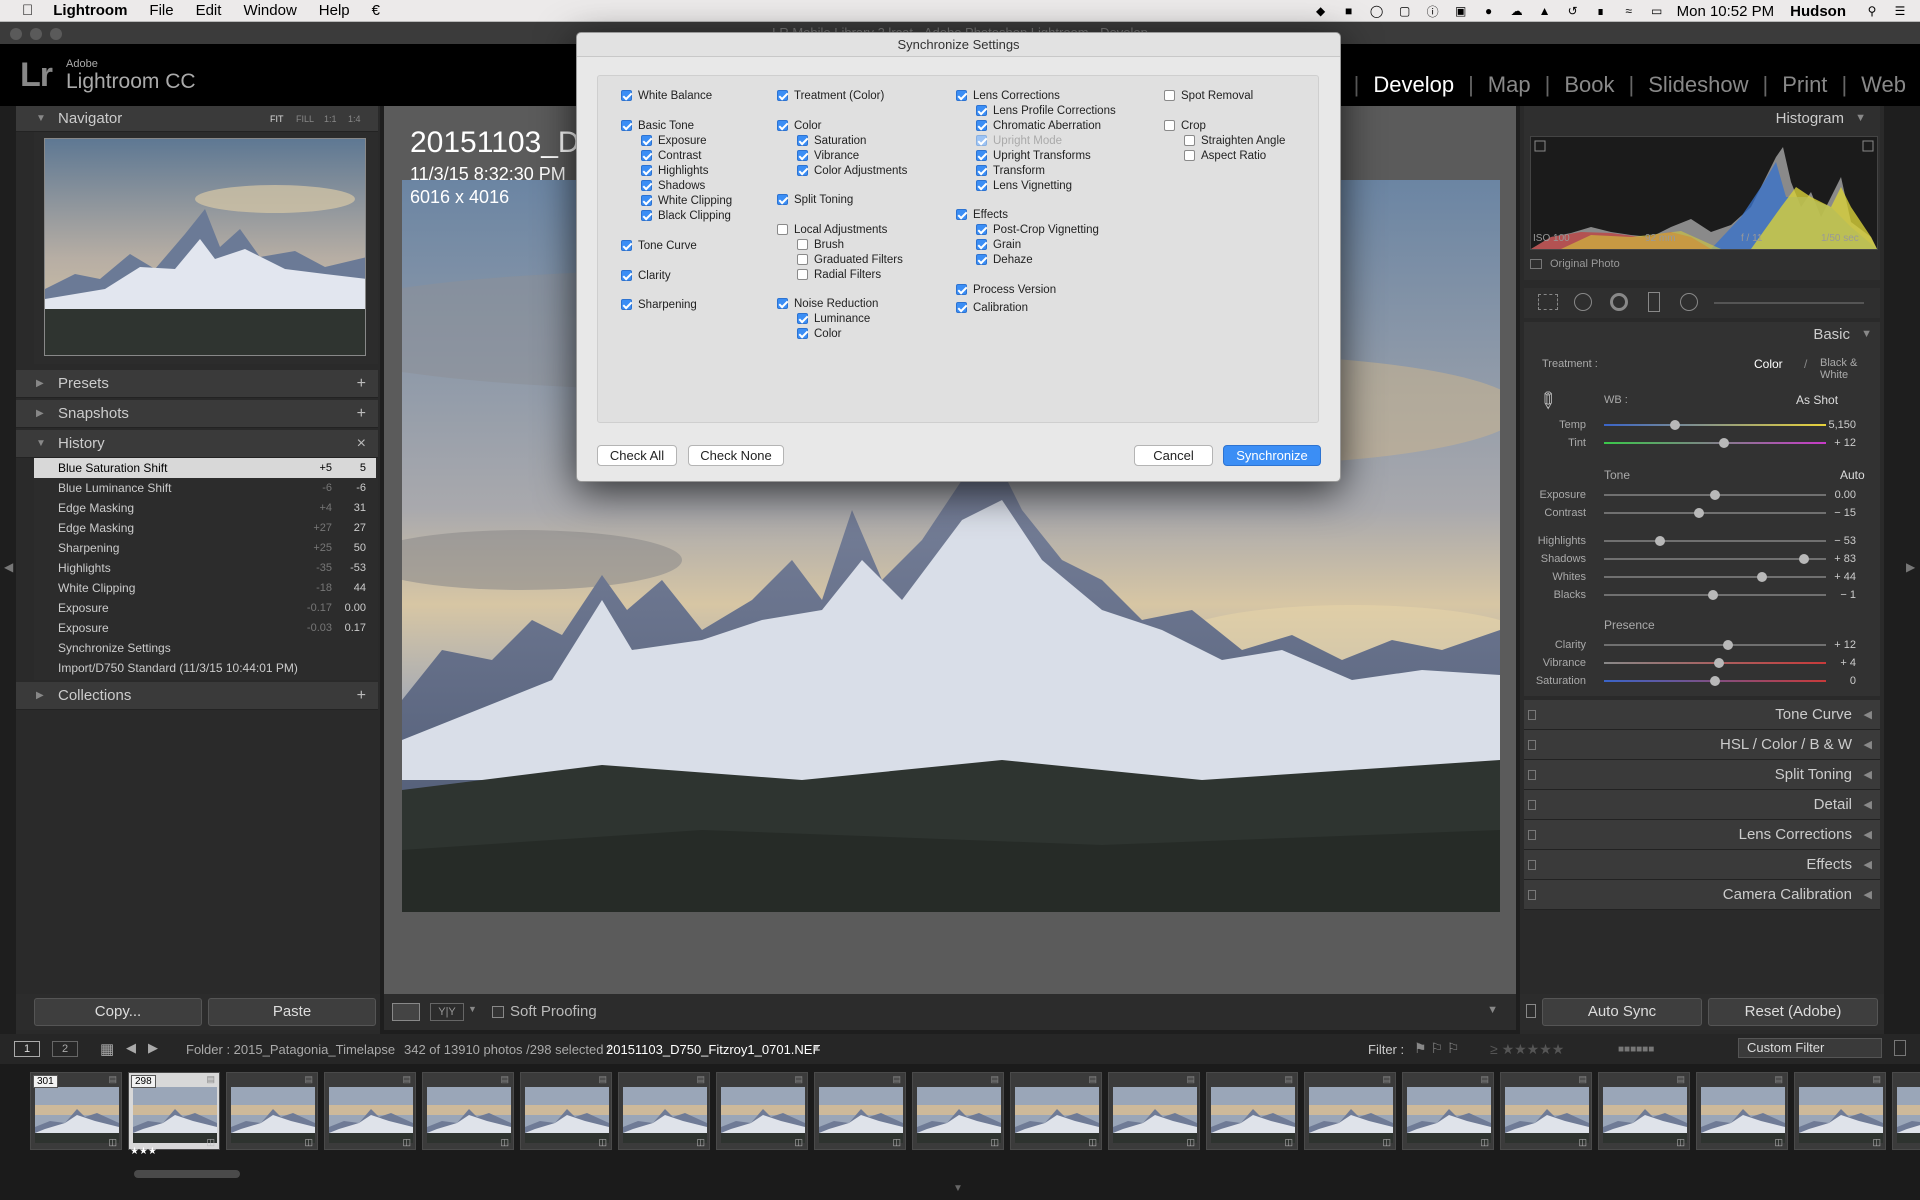 Image resolution: width=1920 pixels, height=1200 pixels. Describe the element at coordinates (90, 10) in the screenshot. I see `menu-app-name: Lightroom` at that location.